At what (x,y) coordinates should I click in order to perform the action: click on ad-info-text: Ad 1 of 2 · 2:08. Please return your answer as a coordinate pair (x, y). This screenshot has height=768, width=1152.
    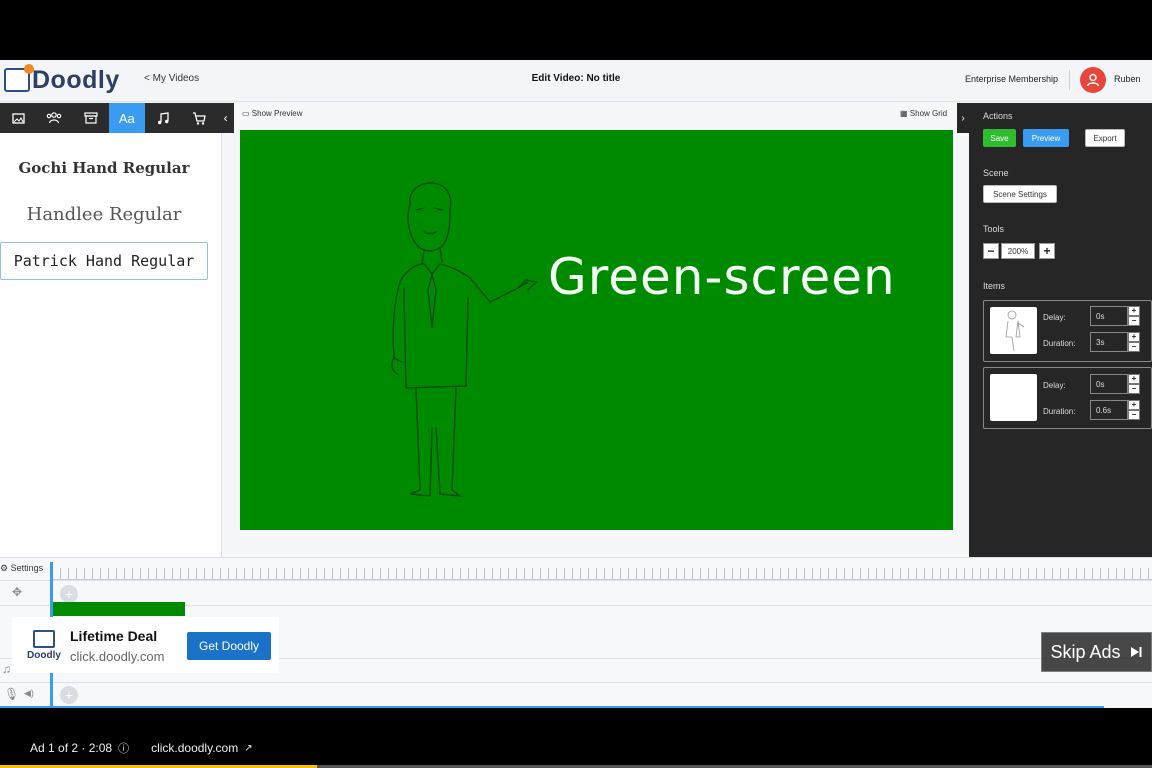
    Looking at the image, I should click on (71, 748).